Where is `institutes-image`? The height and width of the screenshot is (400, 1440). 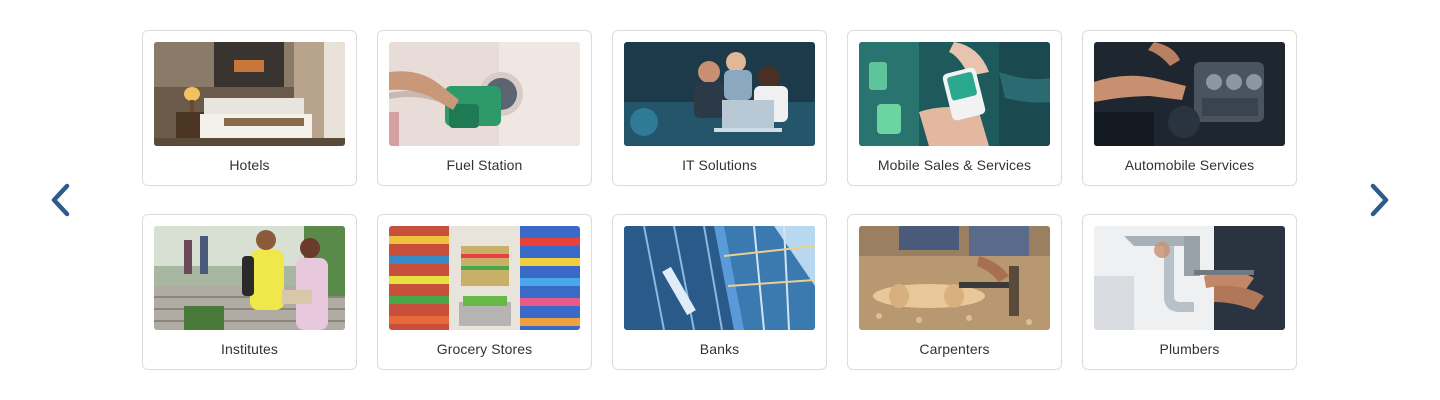 institutes-image is located at coordinates (249, 278).